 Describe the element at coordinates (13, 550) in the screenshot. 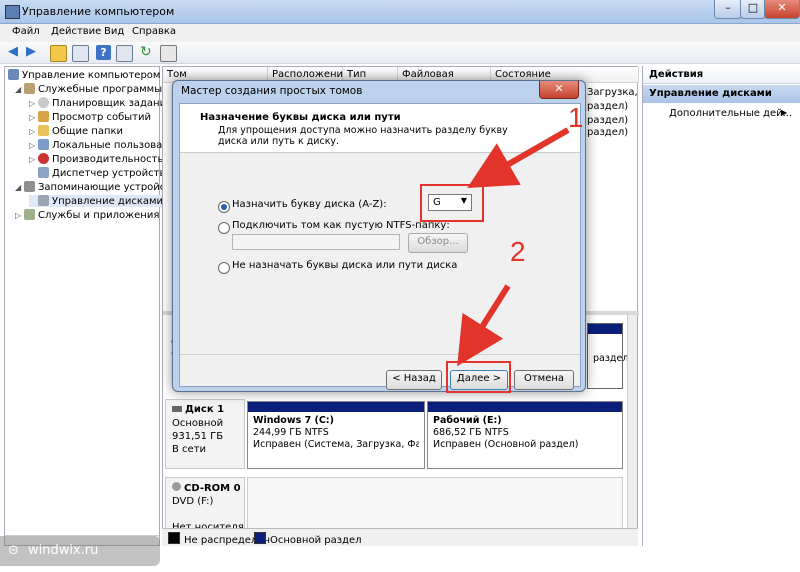

I see `watermark-logo-icon: ⊝` at that location.